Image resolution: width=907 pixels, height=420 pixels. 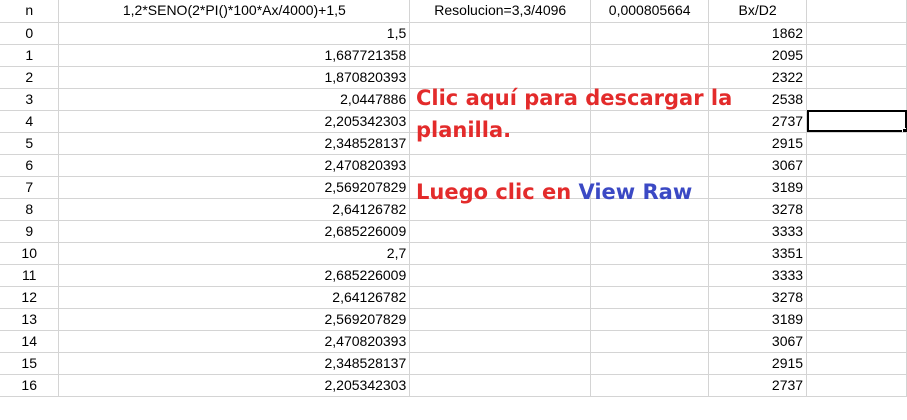 I want to click on cell-bx: 2915, so click(x=758, y=363).